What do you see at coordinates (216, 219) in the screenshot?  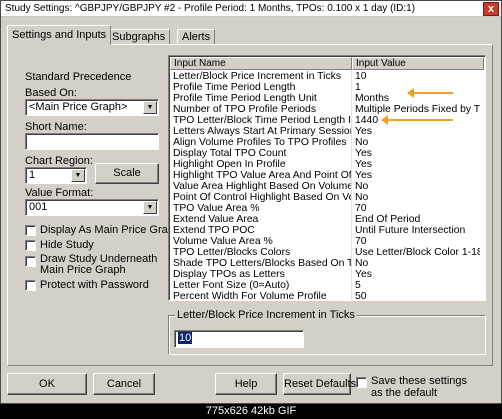 I see `input-name-cell: Extend Value Area` at bounding box center [216, 219].